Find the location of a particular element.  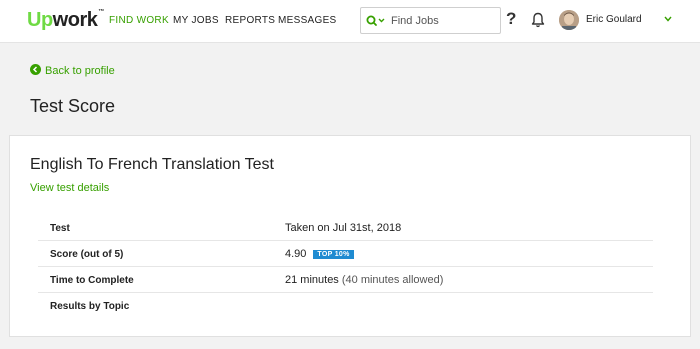

row-label: Time to Complete is located at coordinates (92, 280).